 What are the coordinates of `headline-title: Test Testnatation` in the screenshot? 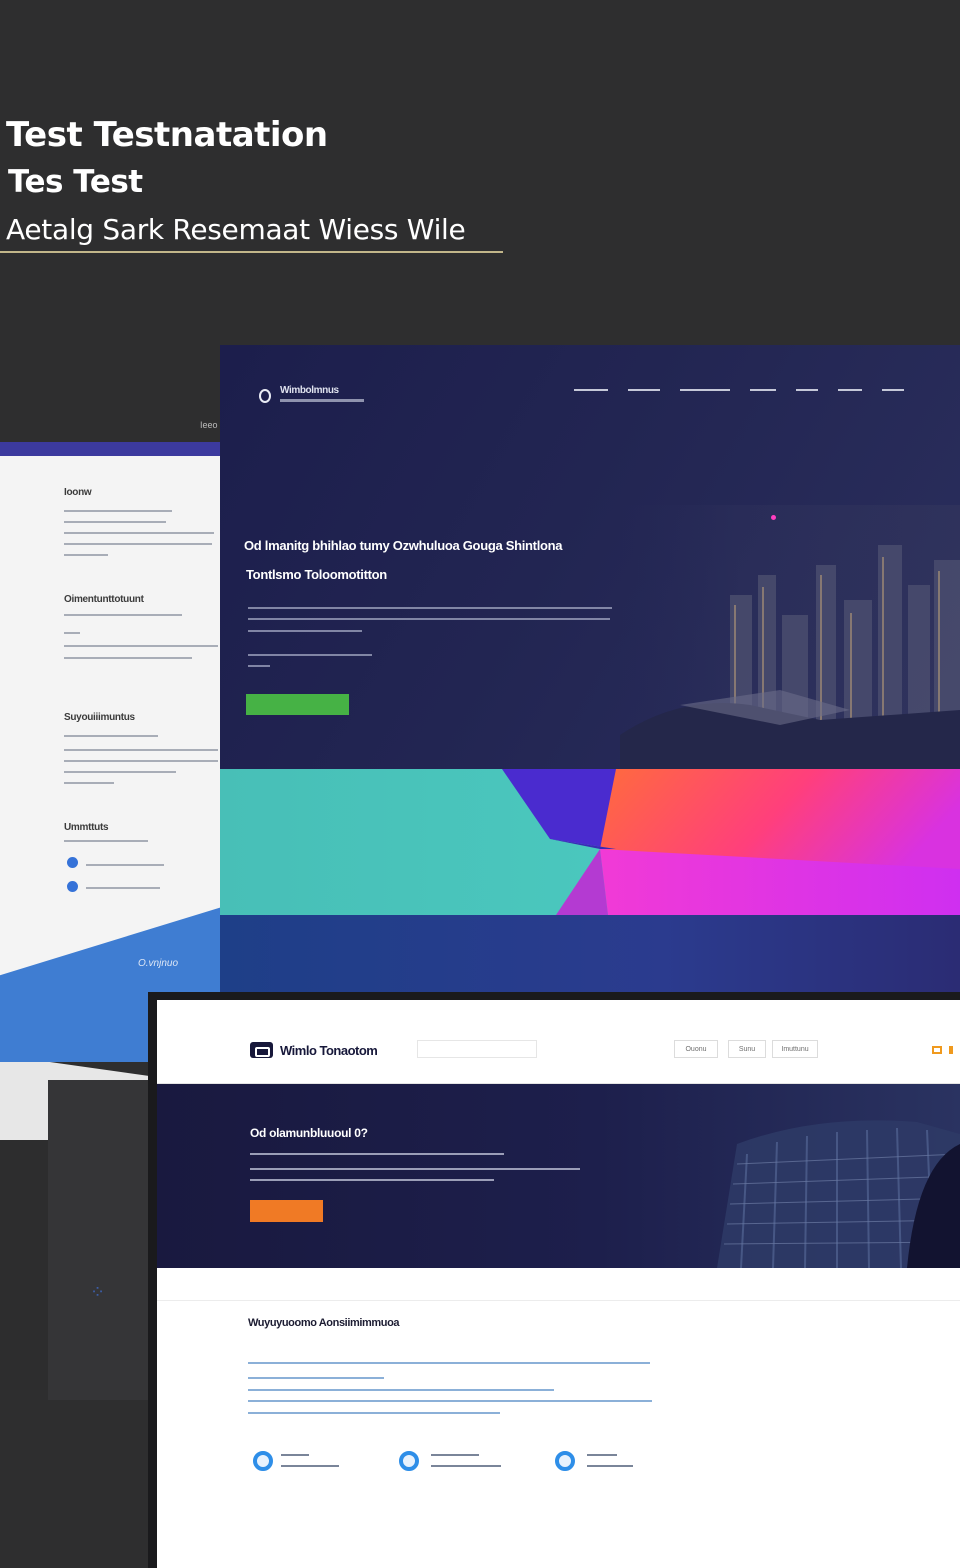 It's located at (167, 135).